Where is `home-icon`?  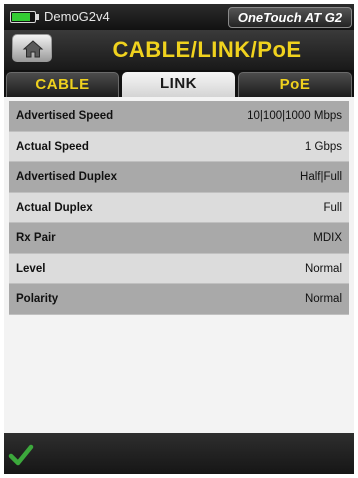
home-icon is located at coordinates (33, 49).